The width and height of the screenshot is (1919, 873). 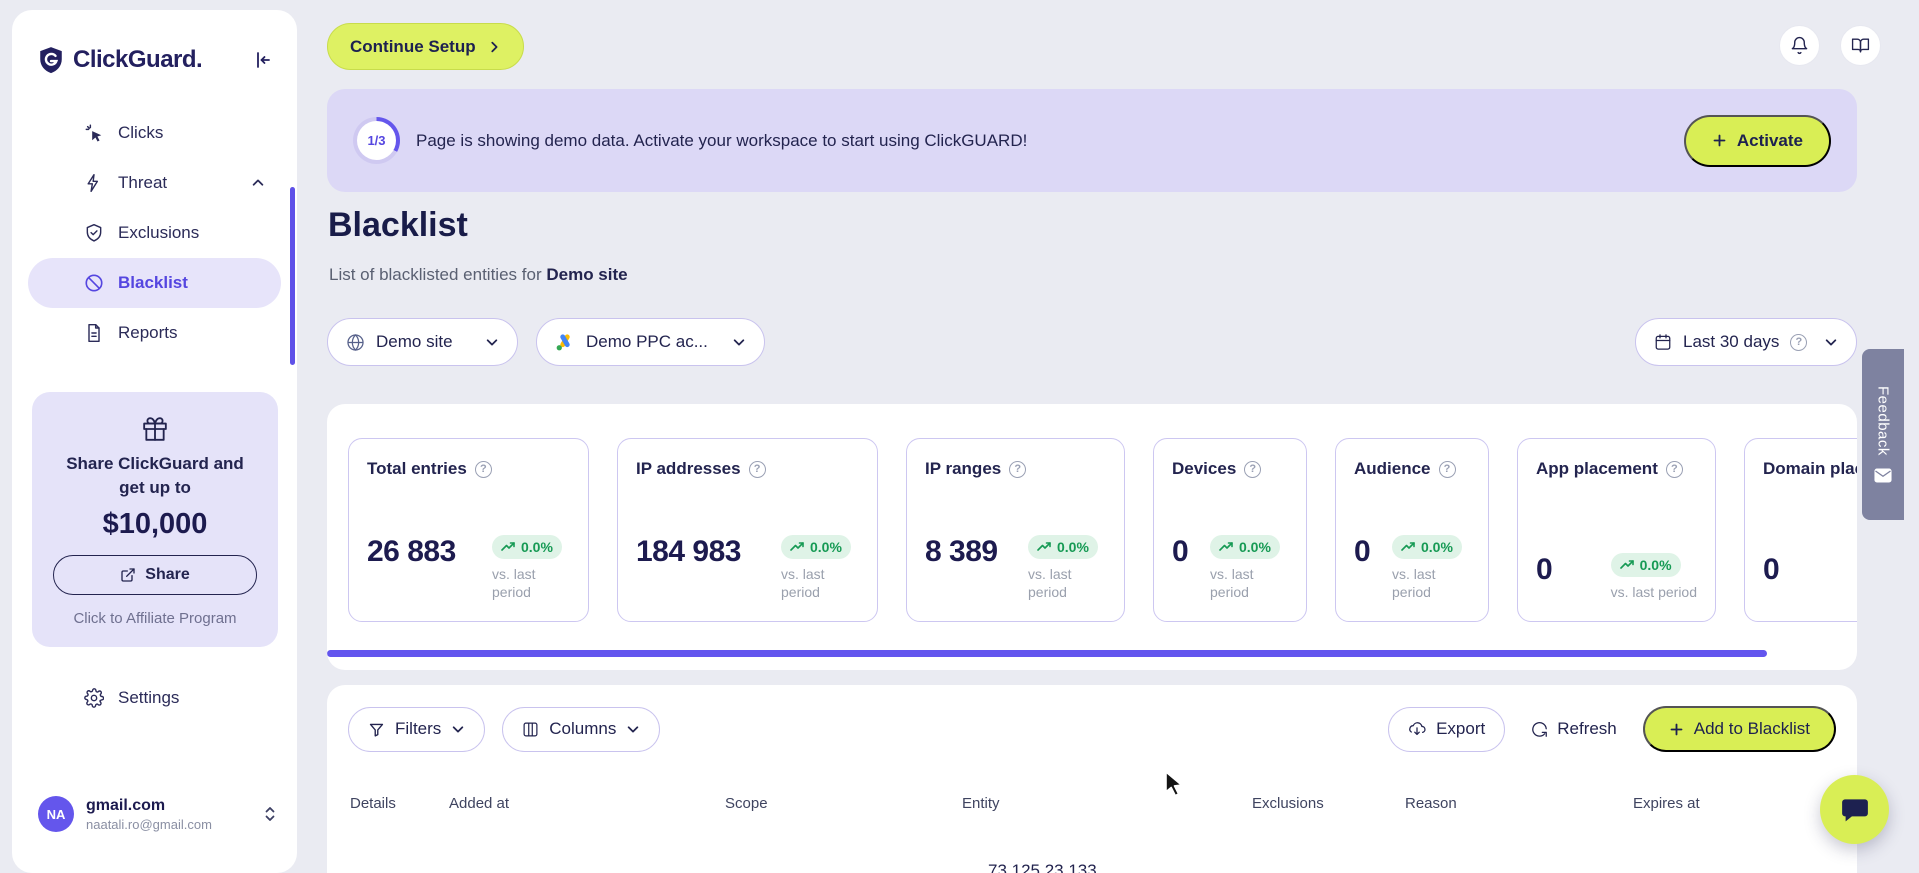 I want to click on chevron-up-down-icon, so click(x=270, y=814).